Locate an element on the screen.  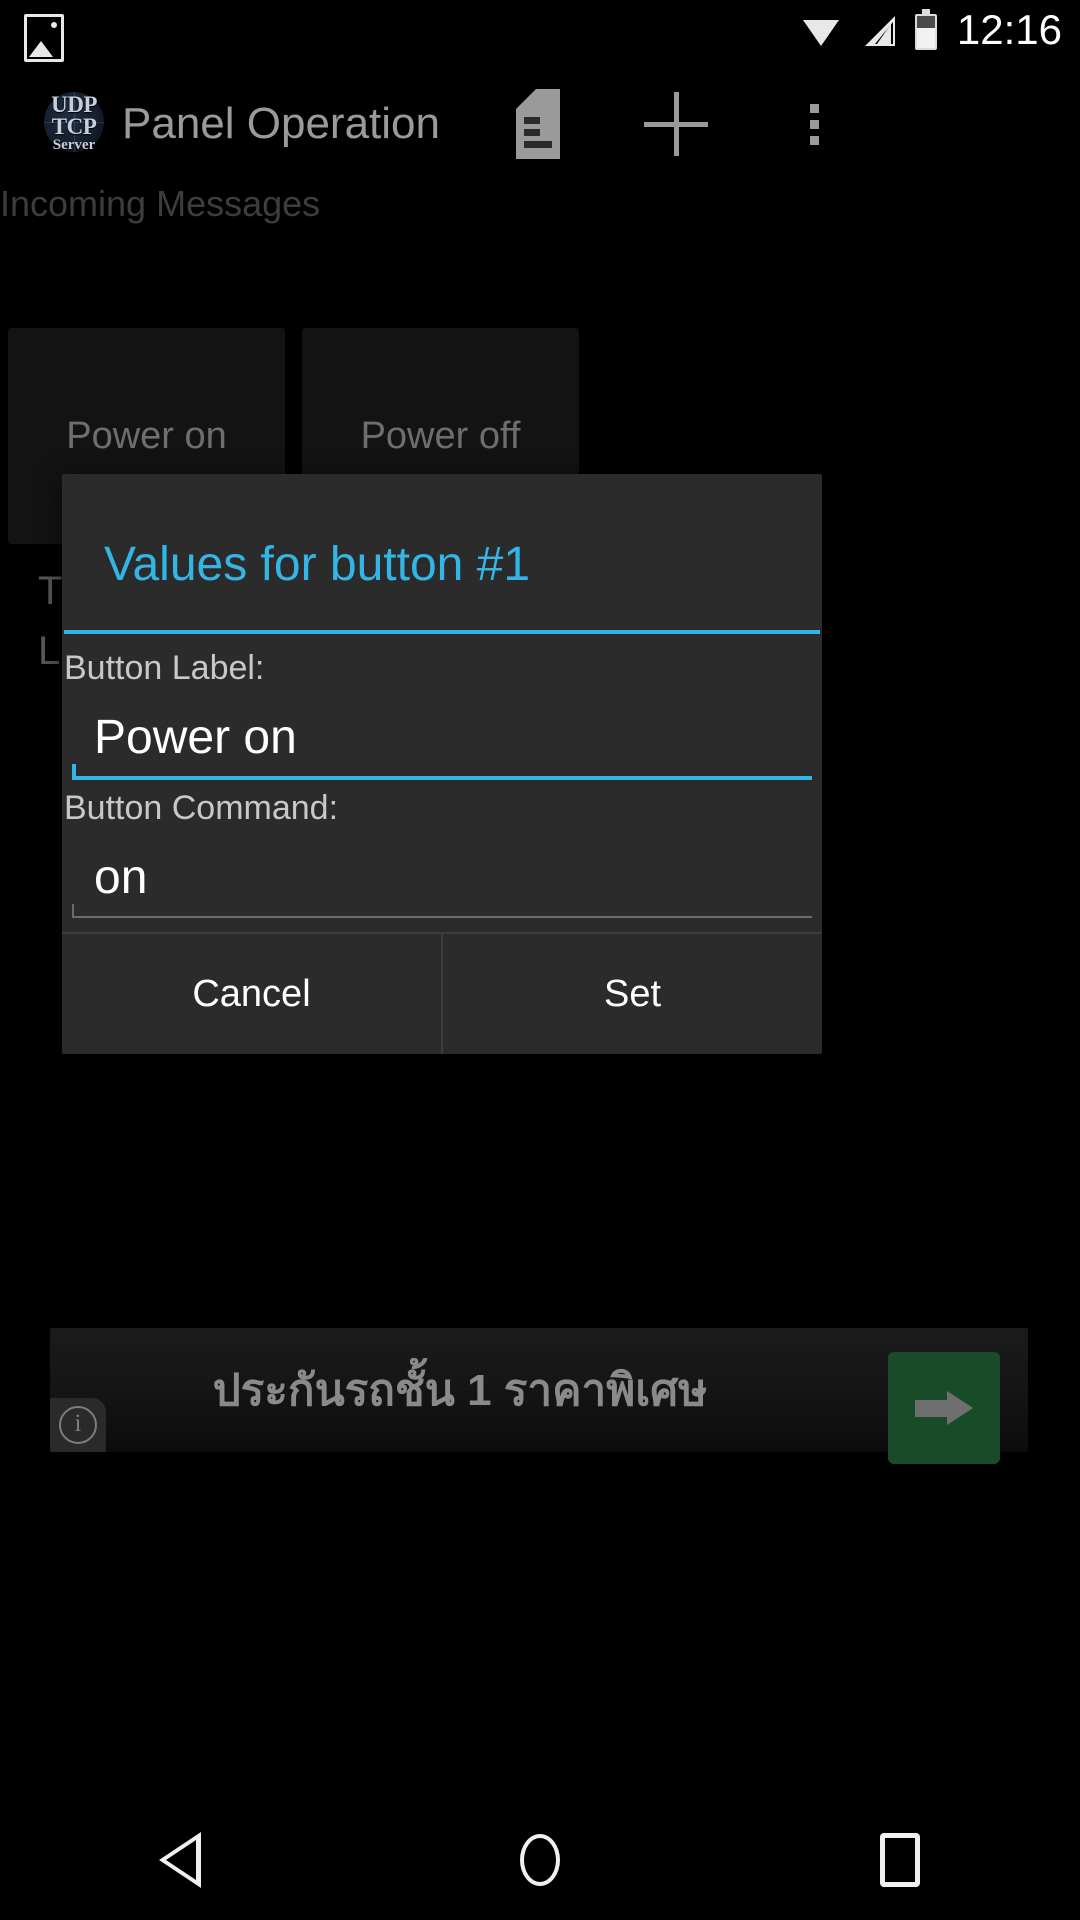
android-navigation-bar is located at coordinates (540, 1860).